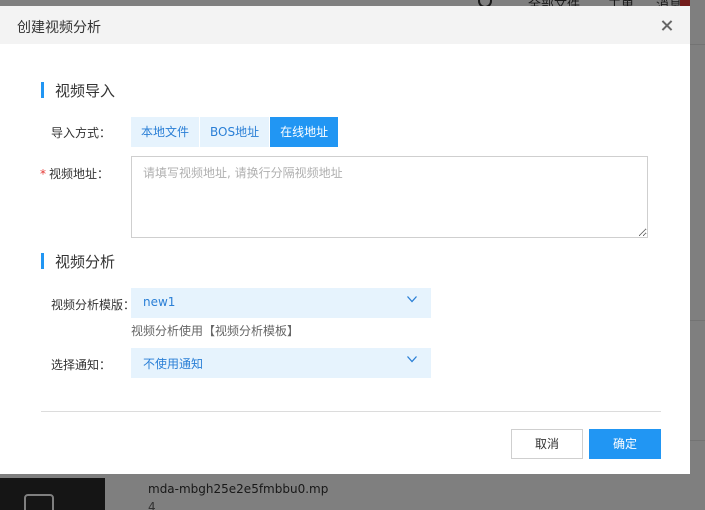  Describe the element at coordinates (85, 91) in the screenshot. I see `section-title-text: 视频导入` at that location.